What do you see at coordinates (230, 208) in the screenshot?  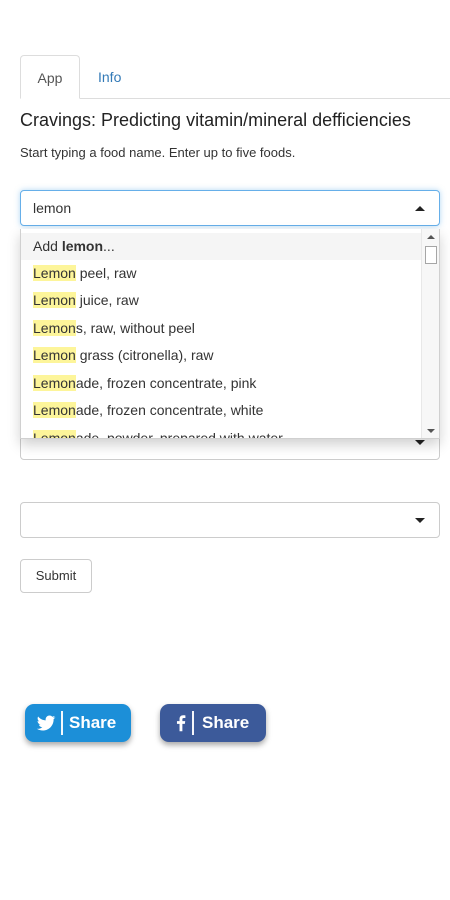 I see `food-select-1: lemon` at bounding box center [230, 208].